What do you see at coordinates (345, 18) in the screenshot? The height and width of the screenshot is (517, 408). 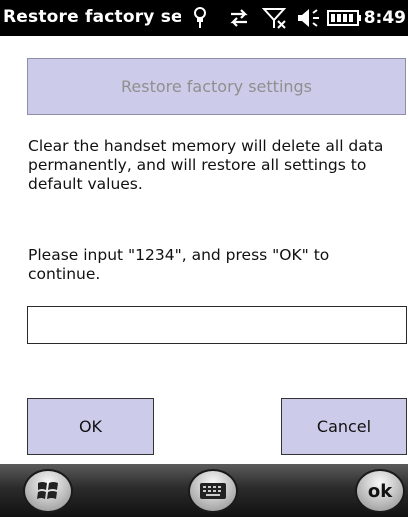 I see `battery-icon` at bounding box center [345, 18].